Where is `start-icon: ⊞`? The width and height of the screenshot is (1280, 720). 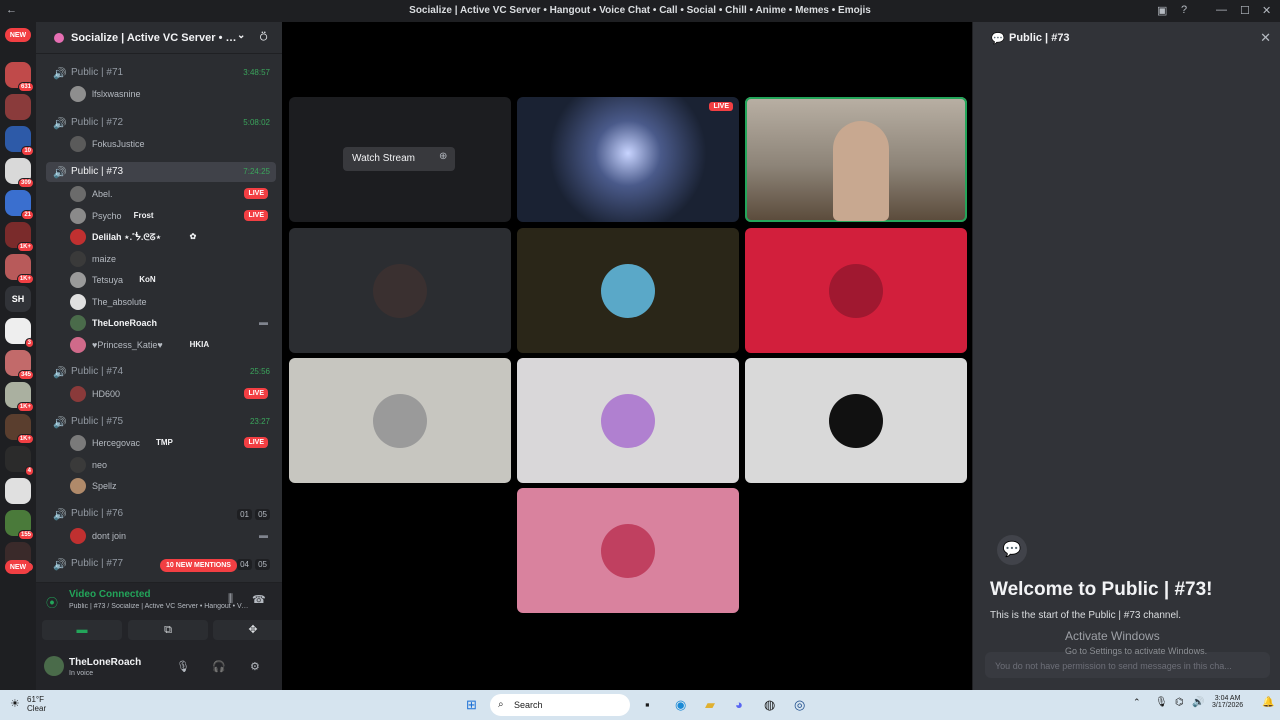
start-icon: ⊞ is located at coordinates (471, 705).